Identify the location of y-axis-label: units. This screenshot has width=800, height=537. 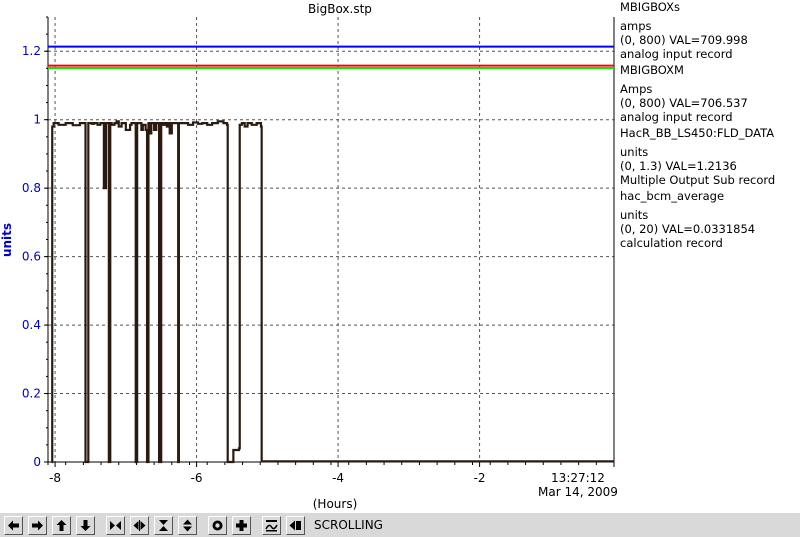
(7, 240).